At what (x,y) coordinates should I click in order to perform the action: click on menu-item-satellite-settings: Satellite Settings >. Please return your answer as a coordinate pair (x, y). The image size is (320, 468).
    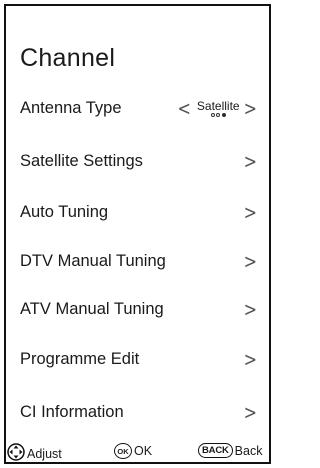
    Looking at the image, I should click on (139, 161).